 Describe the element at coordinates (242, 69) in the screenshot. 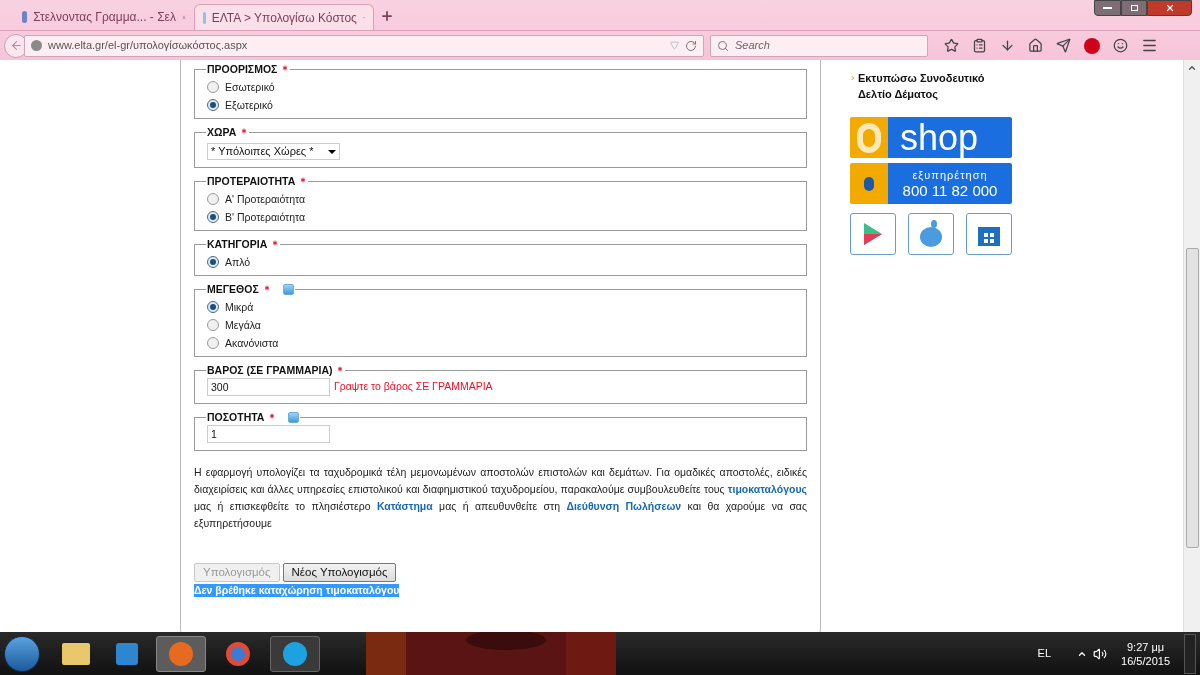

I see `field-label: ΠΡΟΟΡΙΣΜΟΣ` at that location.